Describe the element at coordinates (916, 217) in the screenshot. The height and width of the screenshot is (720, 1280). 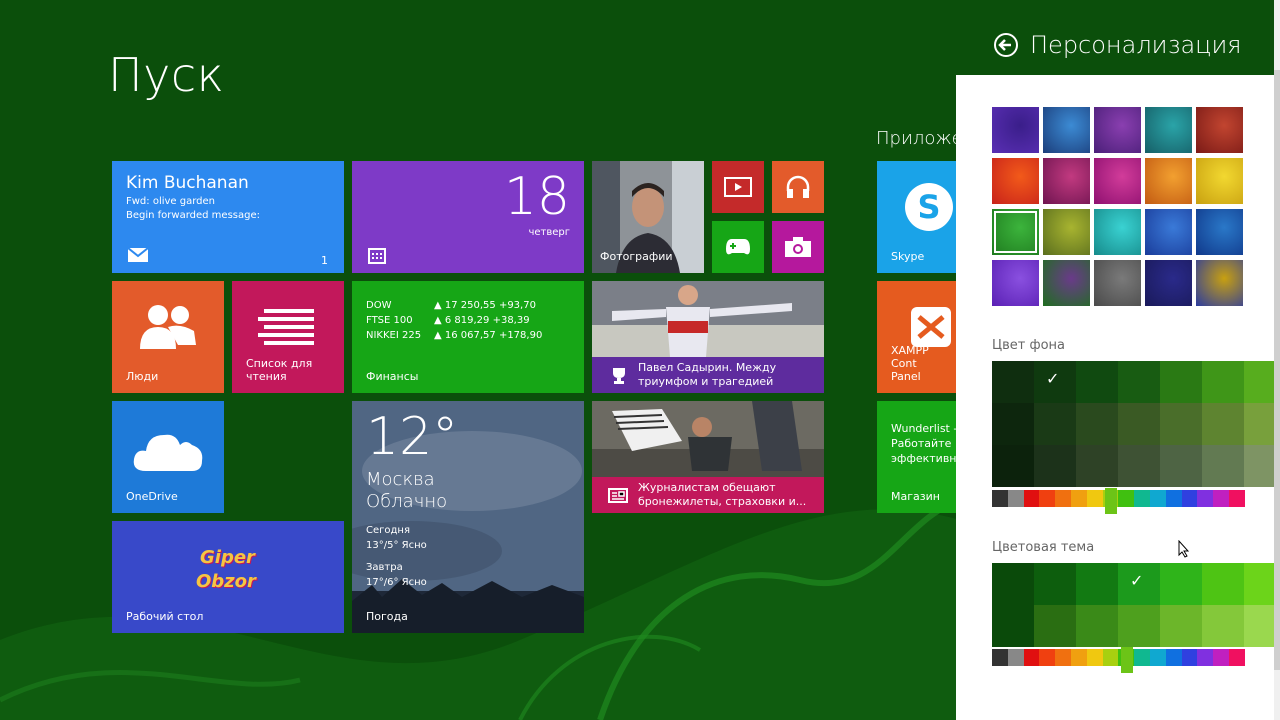
I see `tile-skype: S Skype` at that location.